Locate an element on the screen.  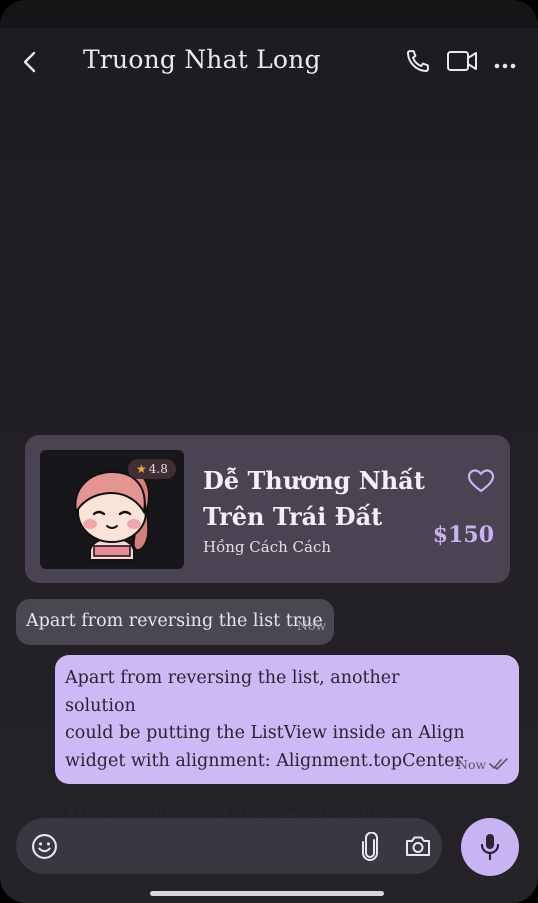
double-check-icon is located at coordinates (499, 765).